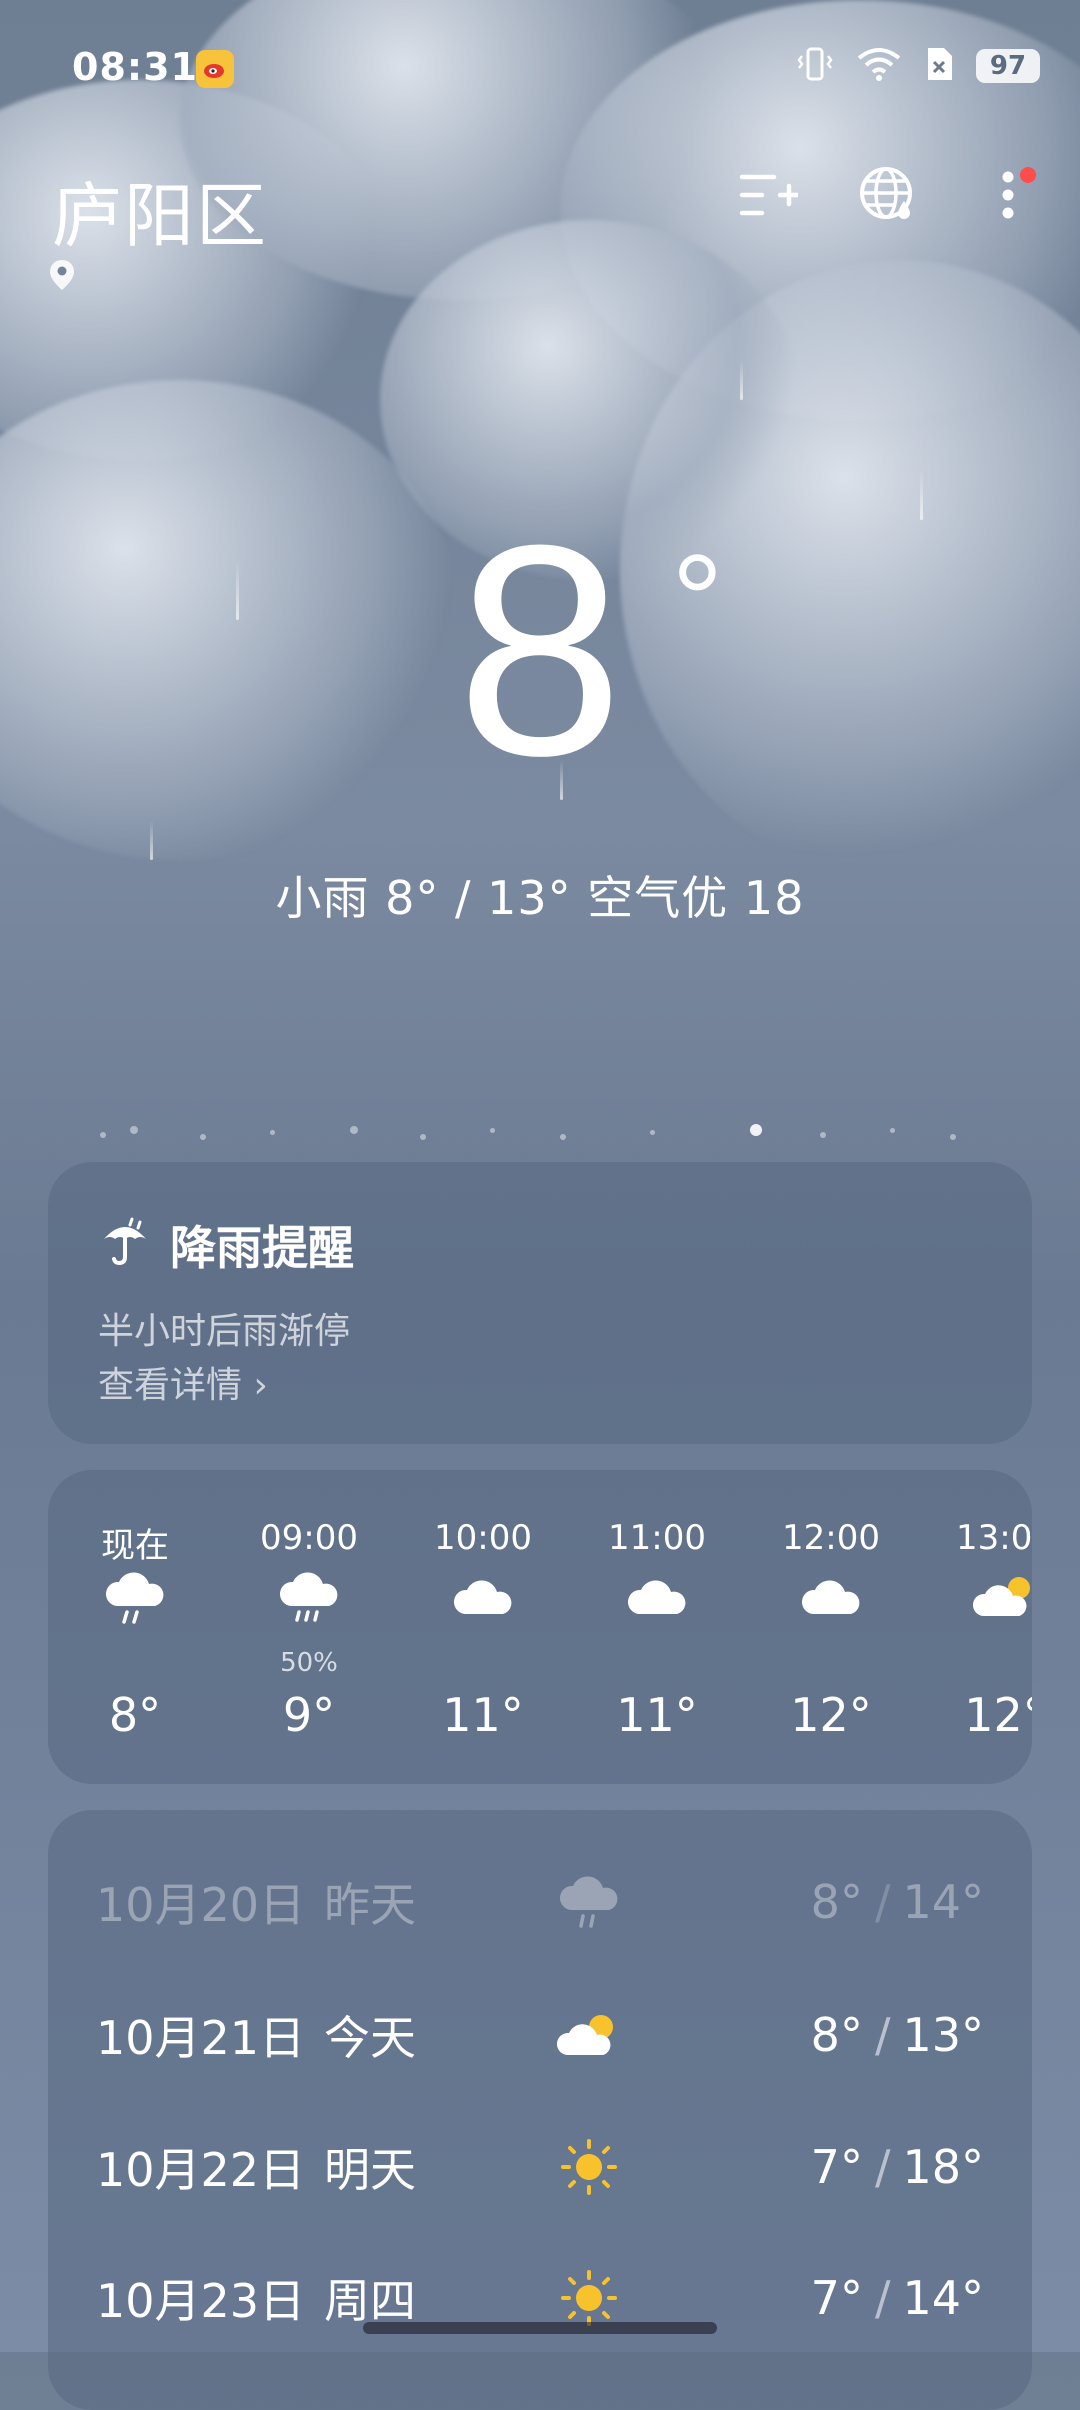  I want to click on no-sim-icon, so click(939, 66).